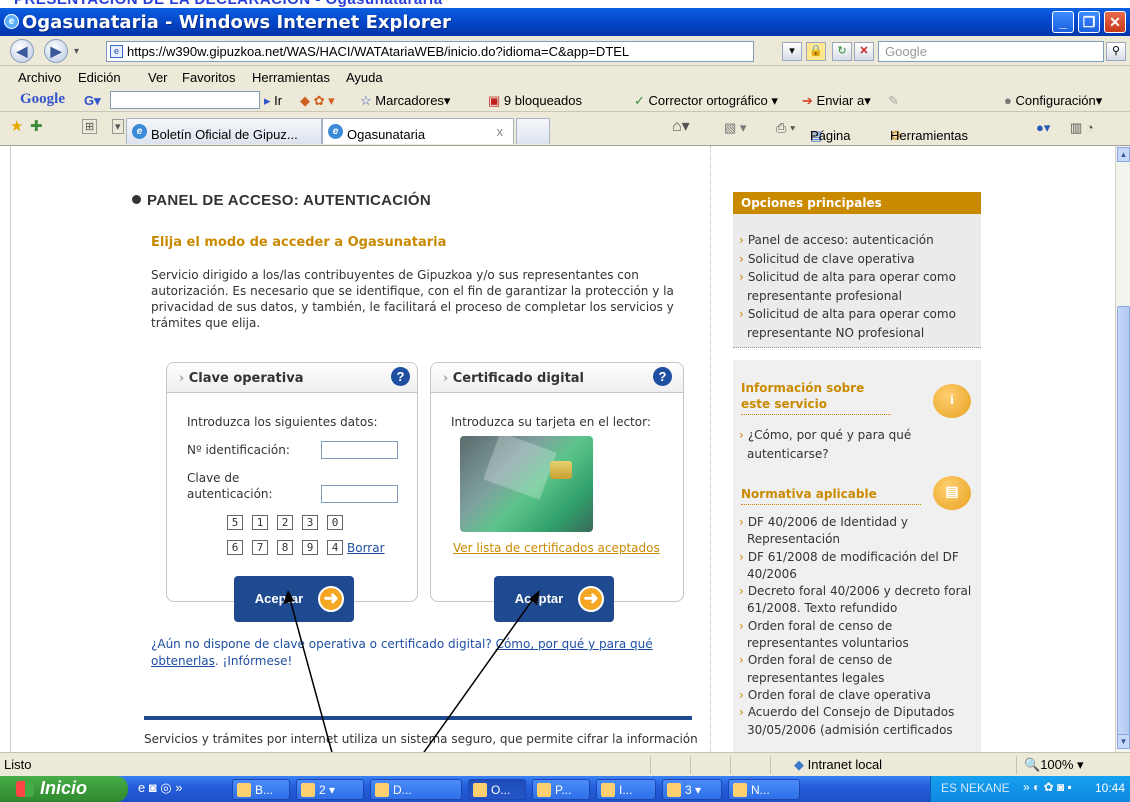 The width and height of the screenshot is (1130, 802). I want to click on quick-tabs-icon: ⊞, so click(90, 126).